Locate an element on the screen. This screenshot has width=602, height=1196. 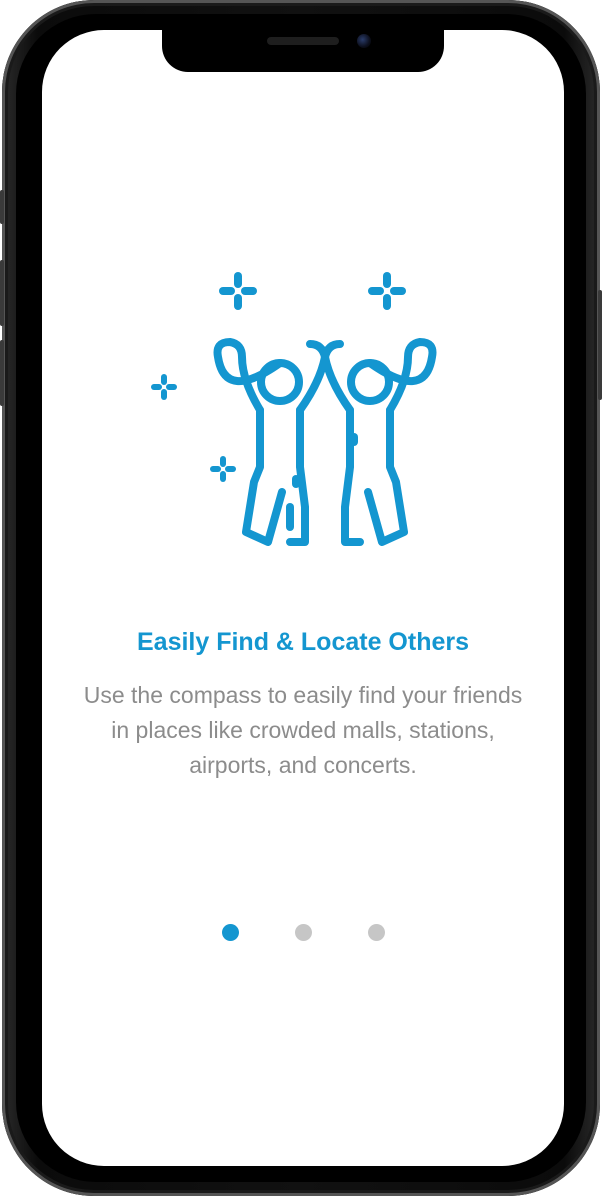
page-indicator is located at coordinates (303, 932).